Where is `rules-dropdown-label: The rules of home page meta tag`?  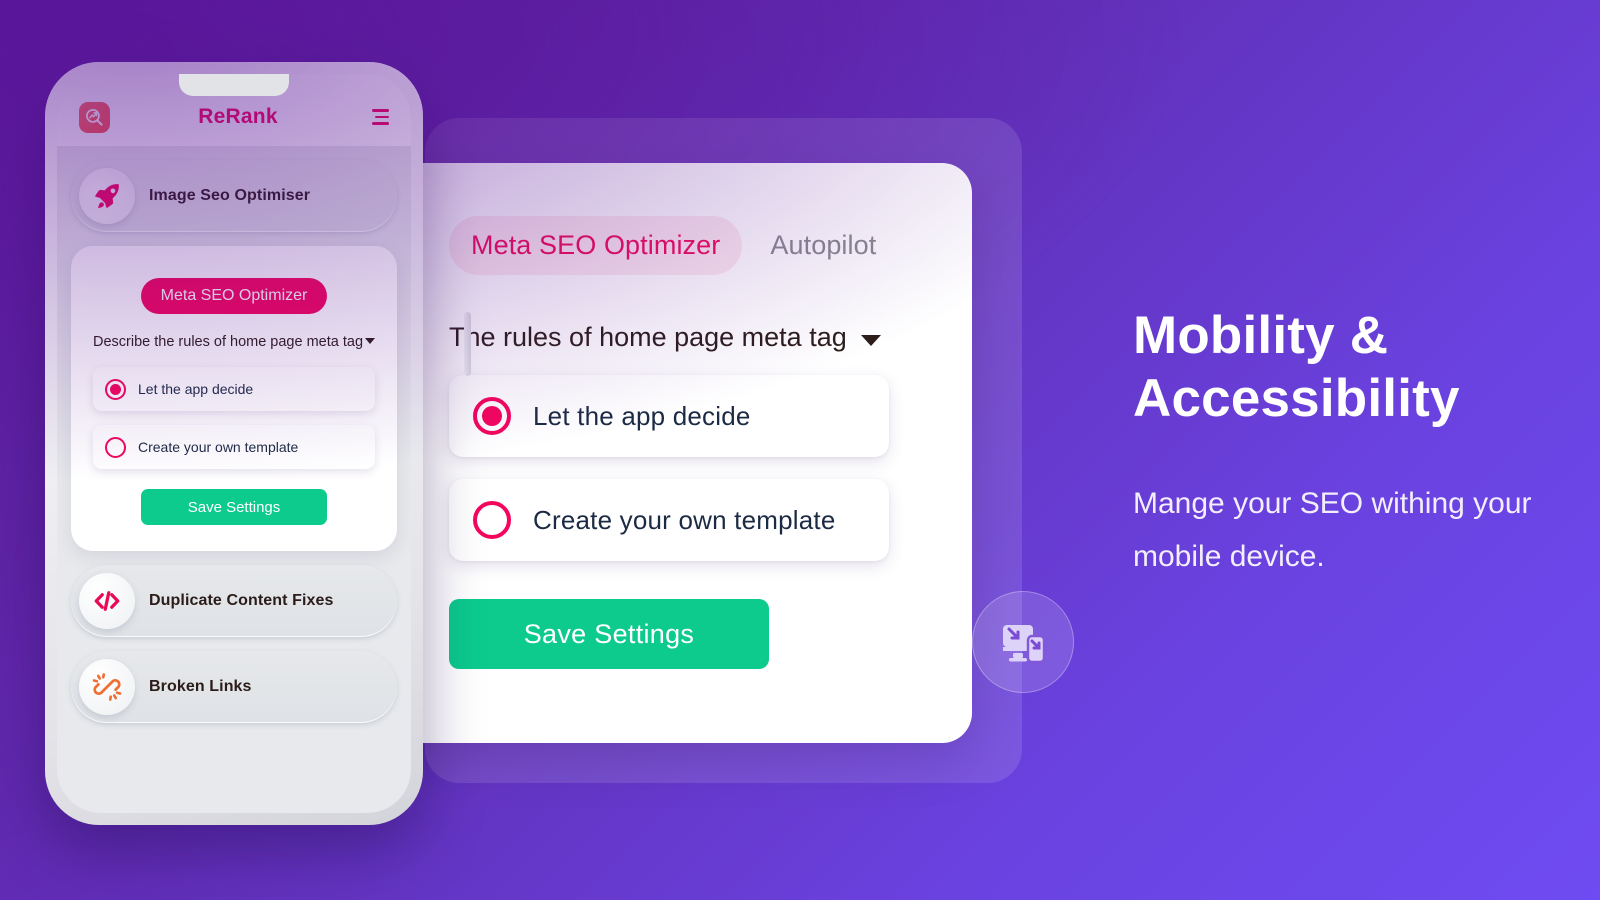 rules-dropdown-label: The rules of home page meta tag is located at coordinates (648, 337).